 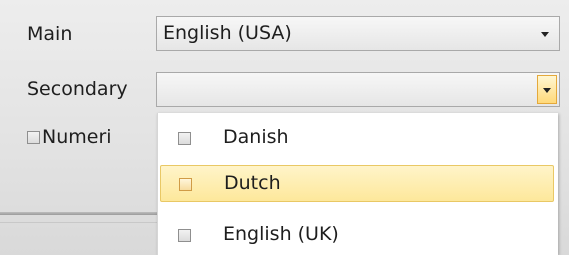 What do you see at coordinates (252, 183) in the screenshot?
I see `dropdown-item-label: Dutch` at bounding box center [252, 183].